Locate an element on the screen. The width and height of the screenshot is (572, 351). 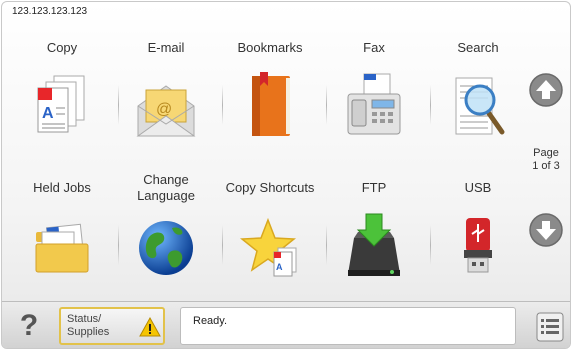
copy-icon: A is located at coordinates (61, 104).